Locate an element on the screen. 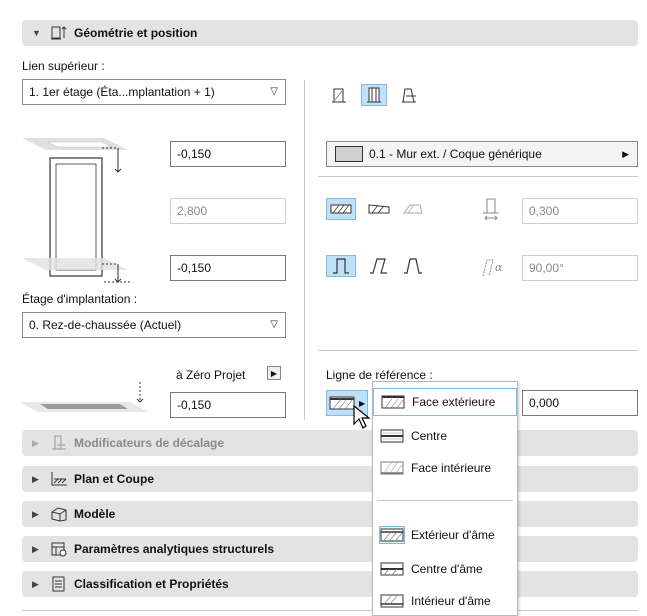  menu-item-label: Centre d'âme is located at coordinates (447, 569).